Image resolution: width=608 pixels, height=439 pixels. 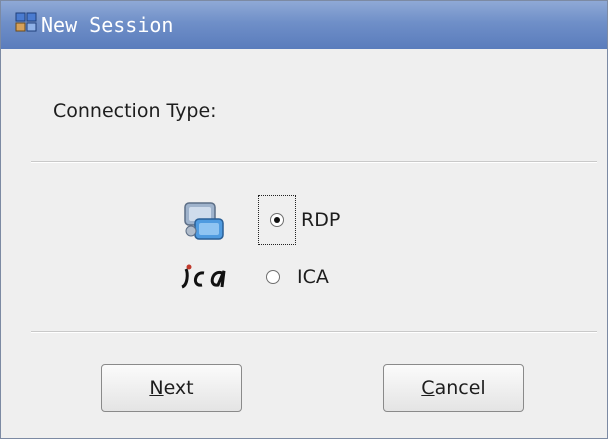 I want to click on next-label-rest: ext, so click(x=178, y=388).